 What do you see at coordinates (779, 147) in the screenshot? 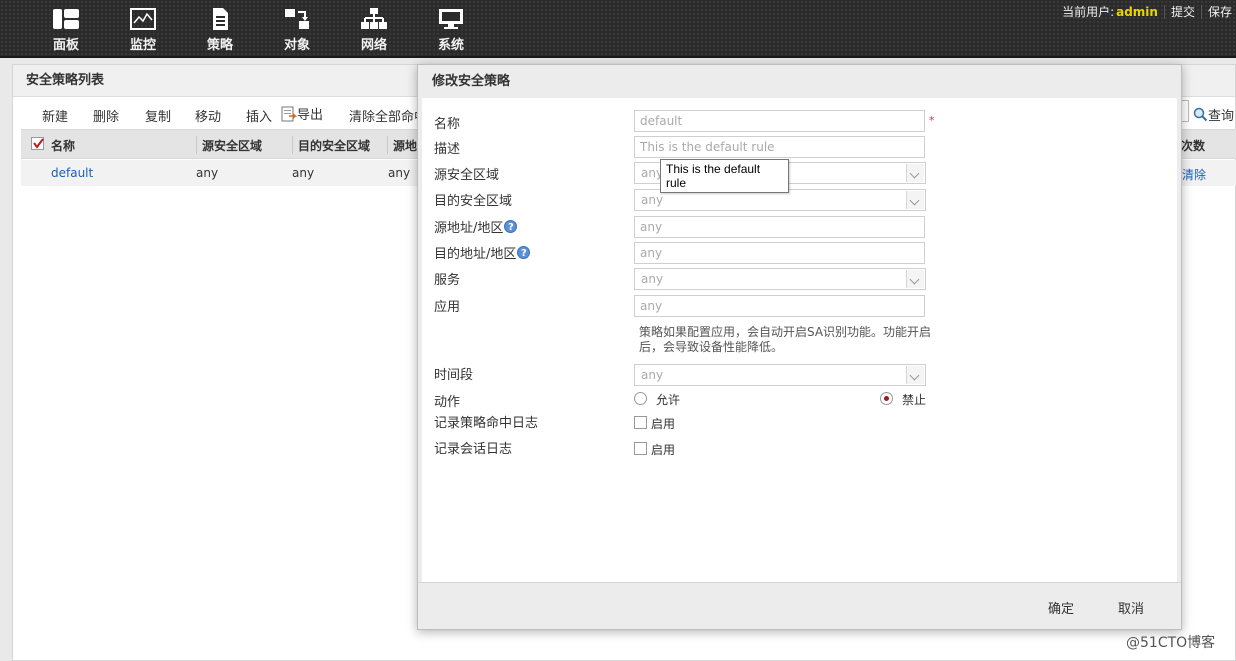
I see `description-input: This is the default rule` at bounding box center [779, 147].